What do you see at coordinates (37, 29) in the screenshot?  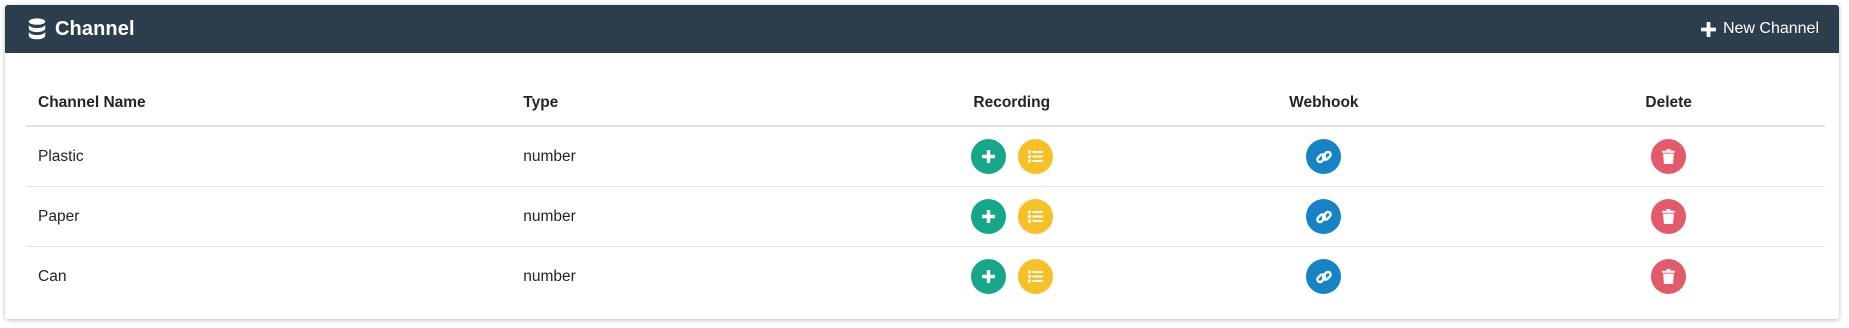 I see `database-icon` at bounding box center [37, 29].